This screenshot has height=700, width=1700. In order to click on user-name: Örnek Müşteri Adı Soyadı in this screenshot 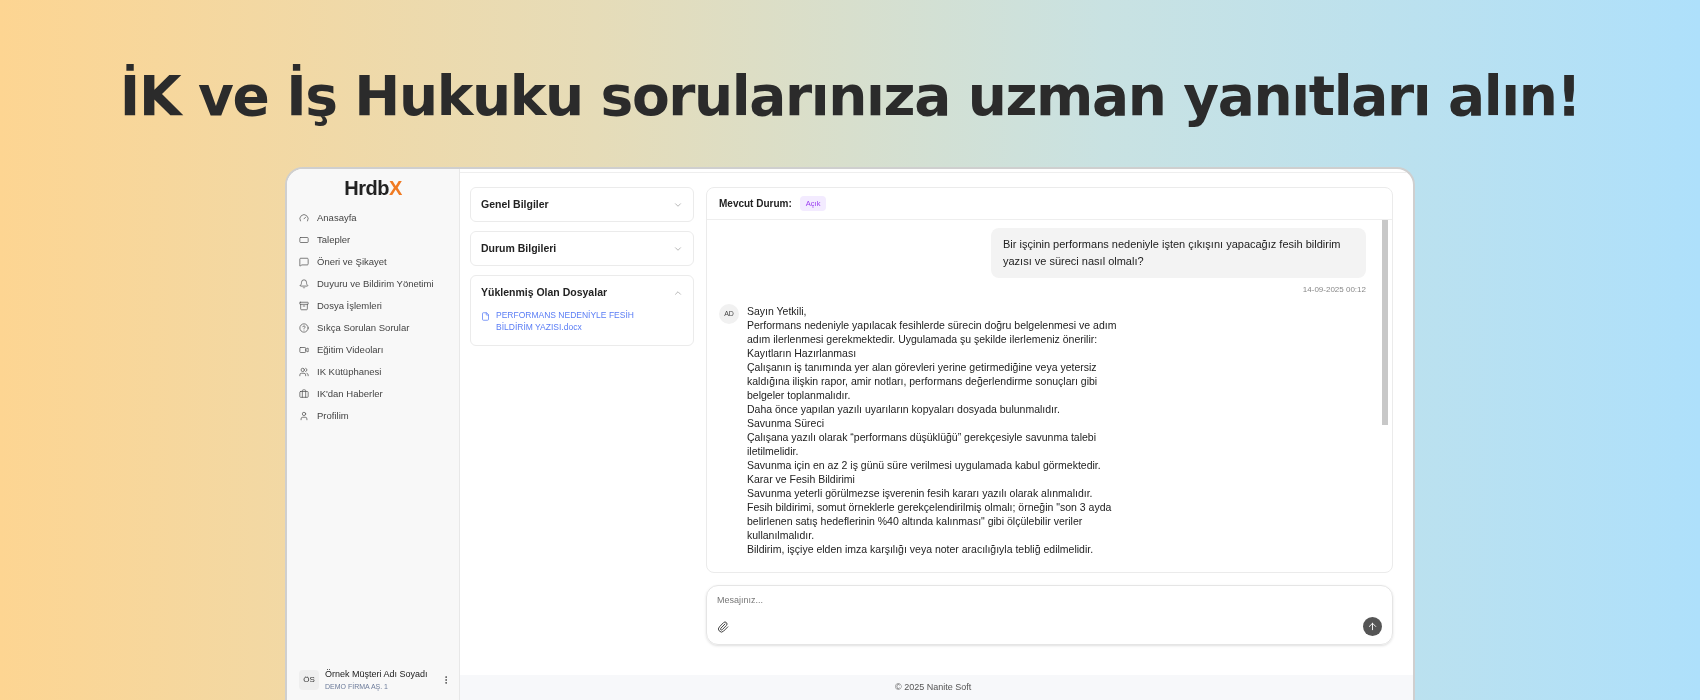, I will do `click(376, 674)`.